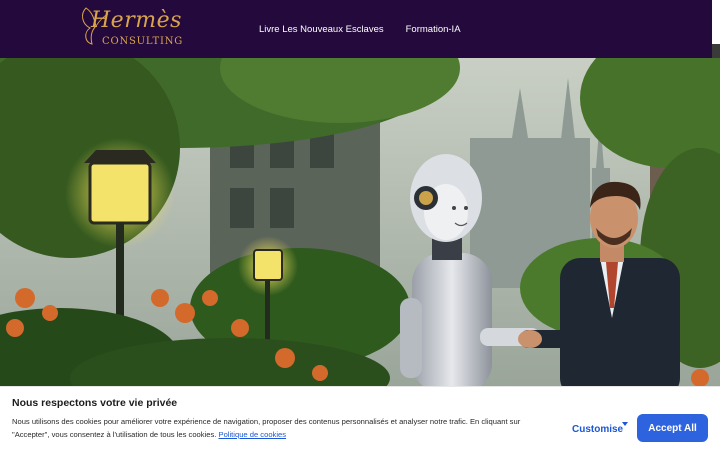  I want to click on hermes-consulting-logo: Hermès CONSULTING, so click(130, 28).